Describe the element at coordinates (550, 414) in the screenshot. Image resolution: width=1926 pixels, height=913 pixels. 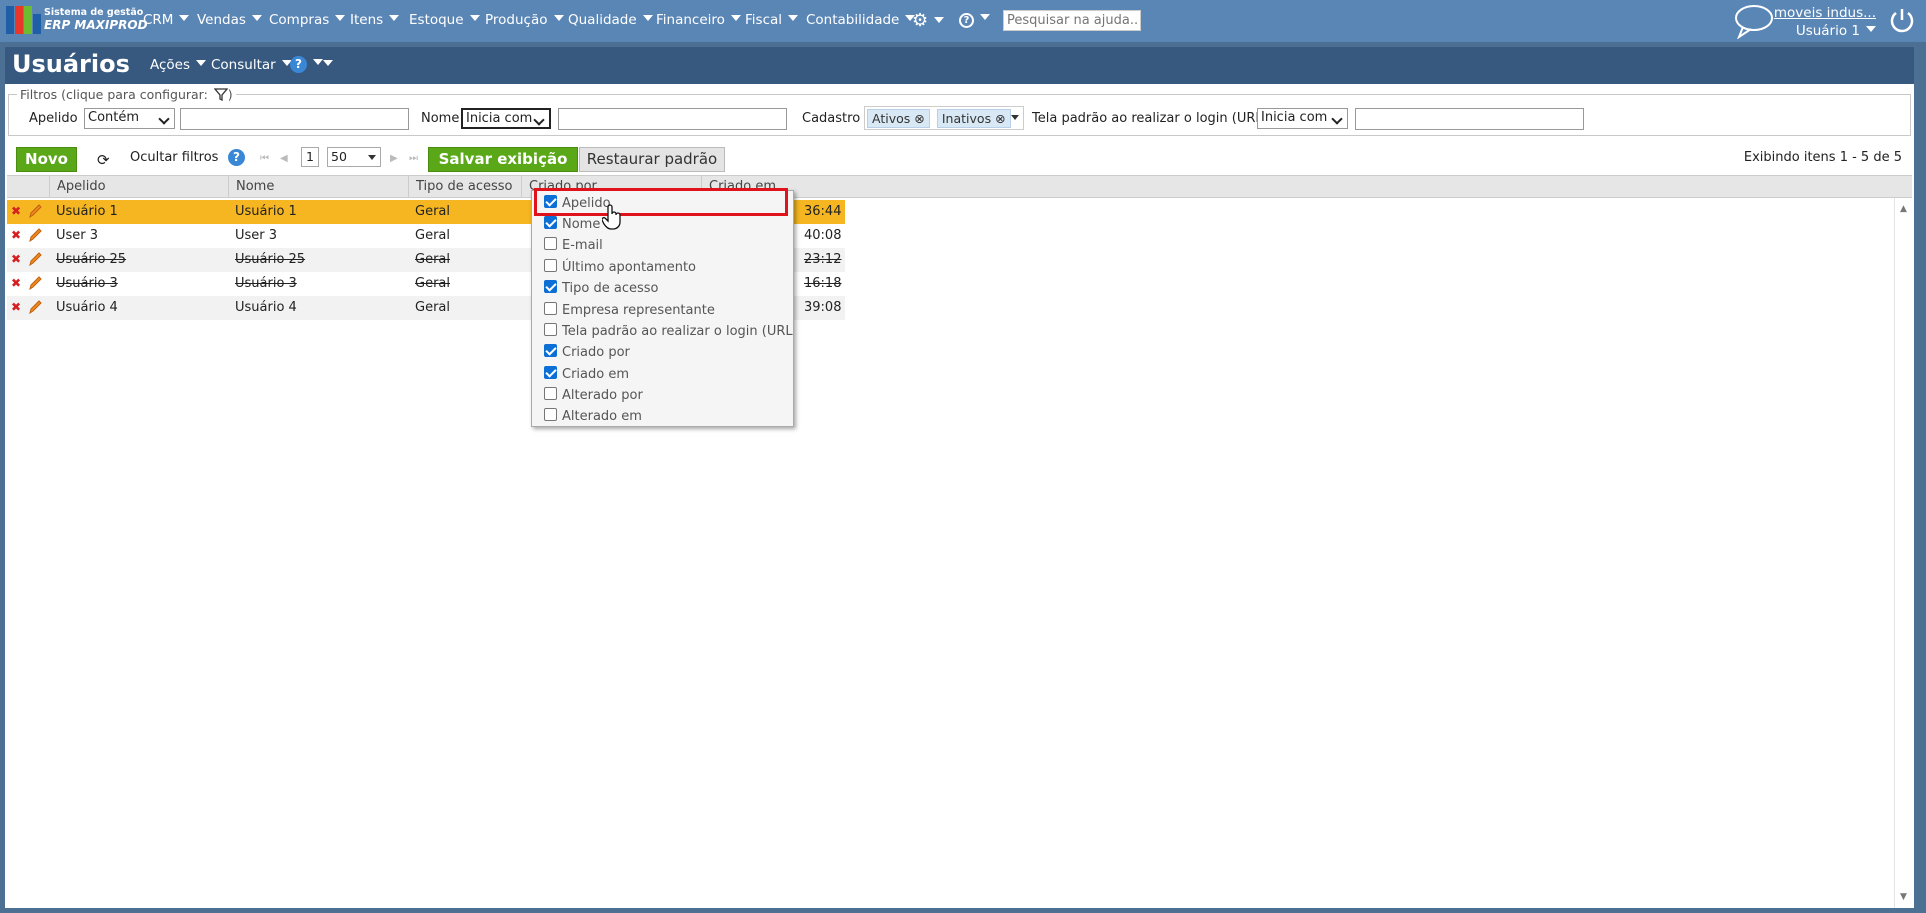
I see `checkbox-alterado-em` at that location.